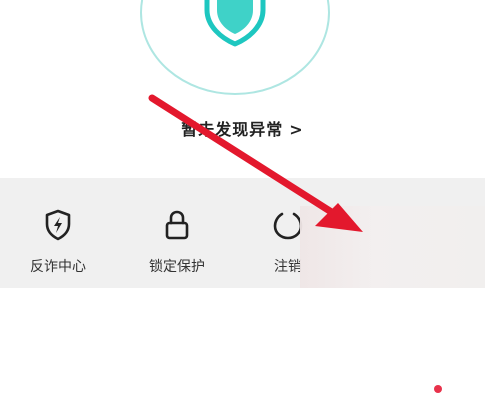  Describe the element at coordinates (392, 247) in the screenshot. I see `blurred-region` at that location.